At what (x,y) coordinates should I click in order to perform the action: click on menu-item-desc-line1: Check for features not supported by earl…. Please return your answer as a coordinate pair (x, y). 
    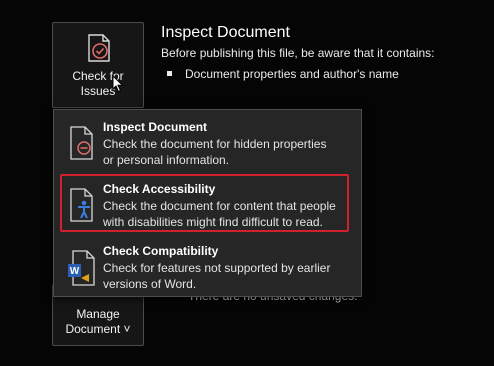
    Looking at the image, I should click on (217, 268).